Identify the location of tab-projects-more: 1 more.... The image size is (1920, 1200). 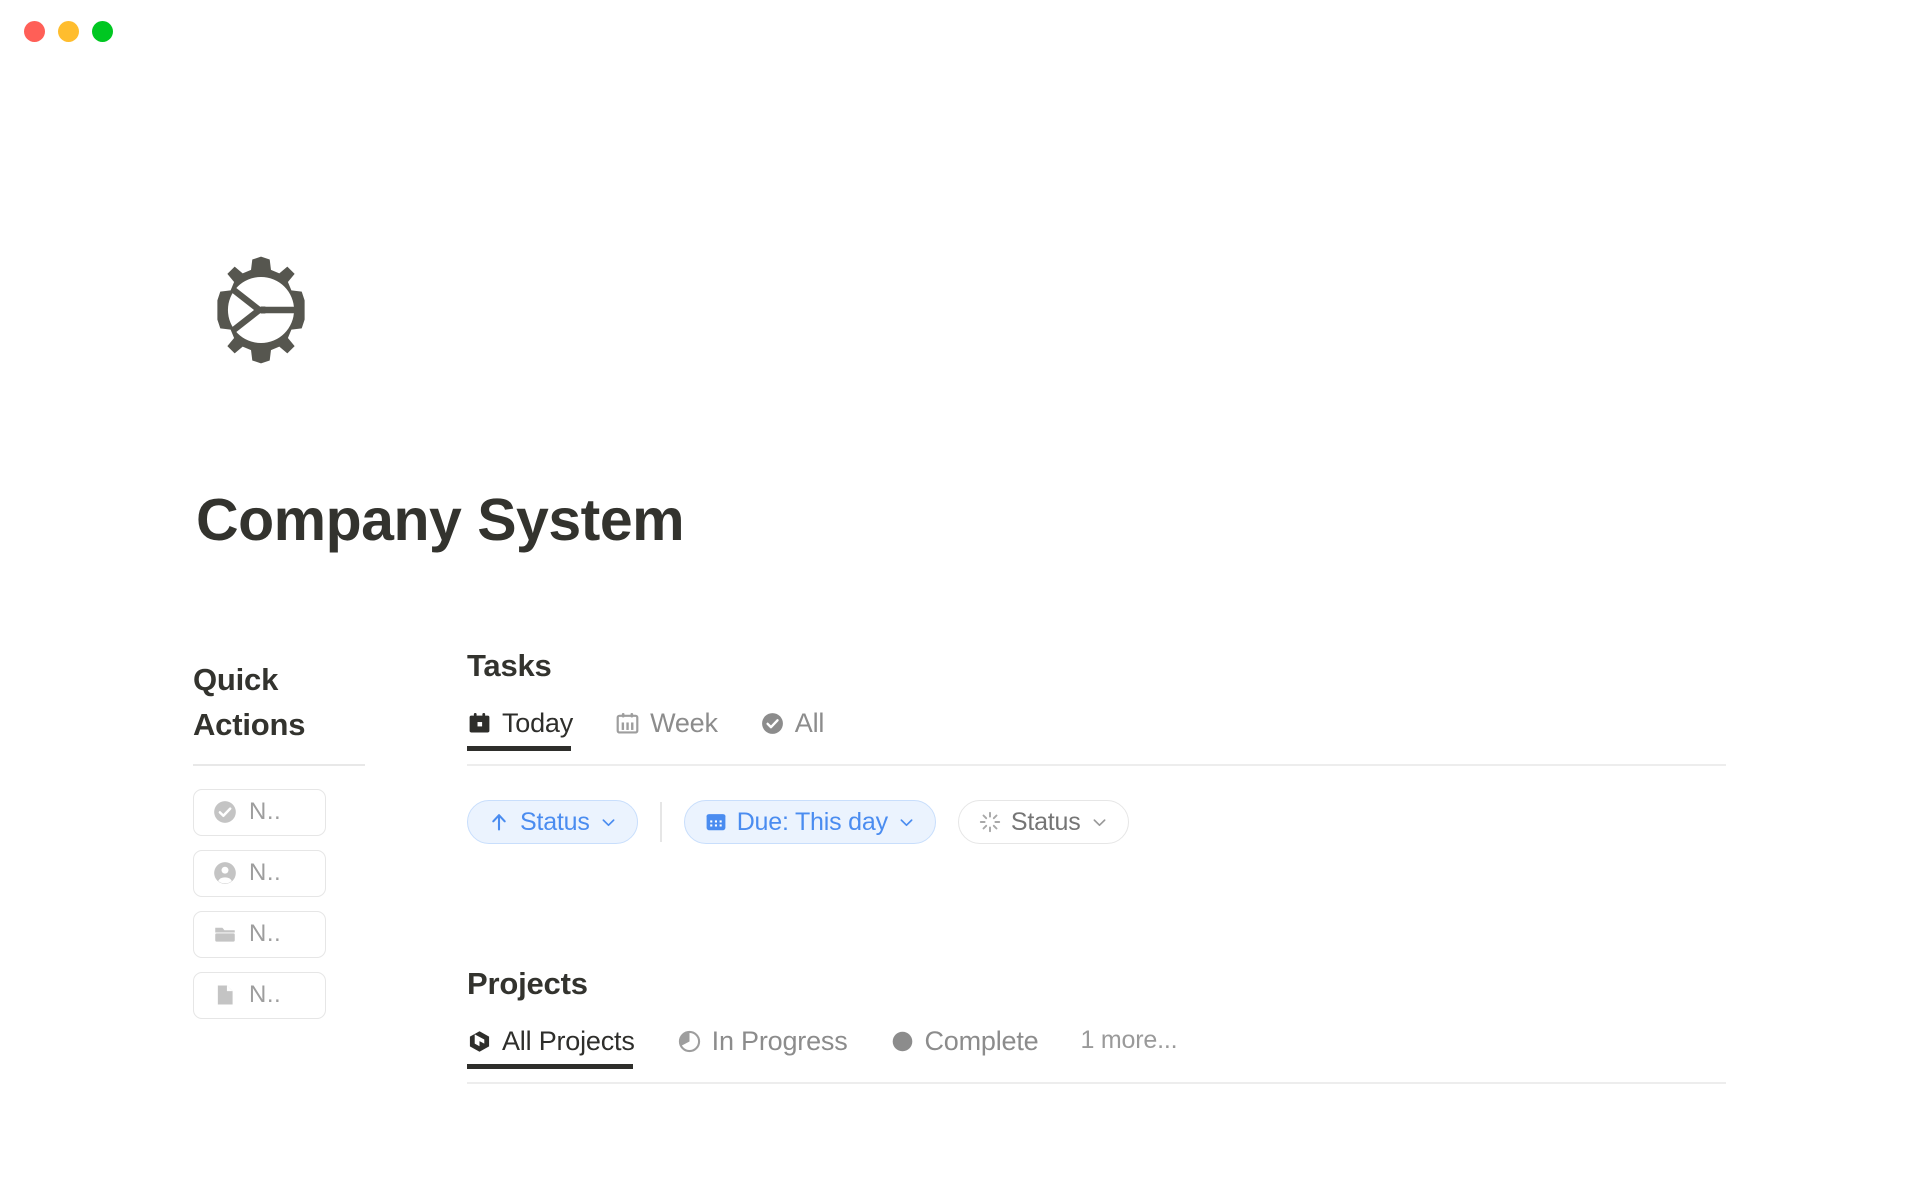
(1138, 1047).